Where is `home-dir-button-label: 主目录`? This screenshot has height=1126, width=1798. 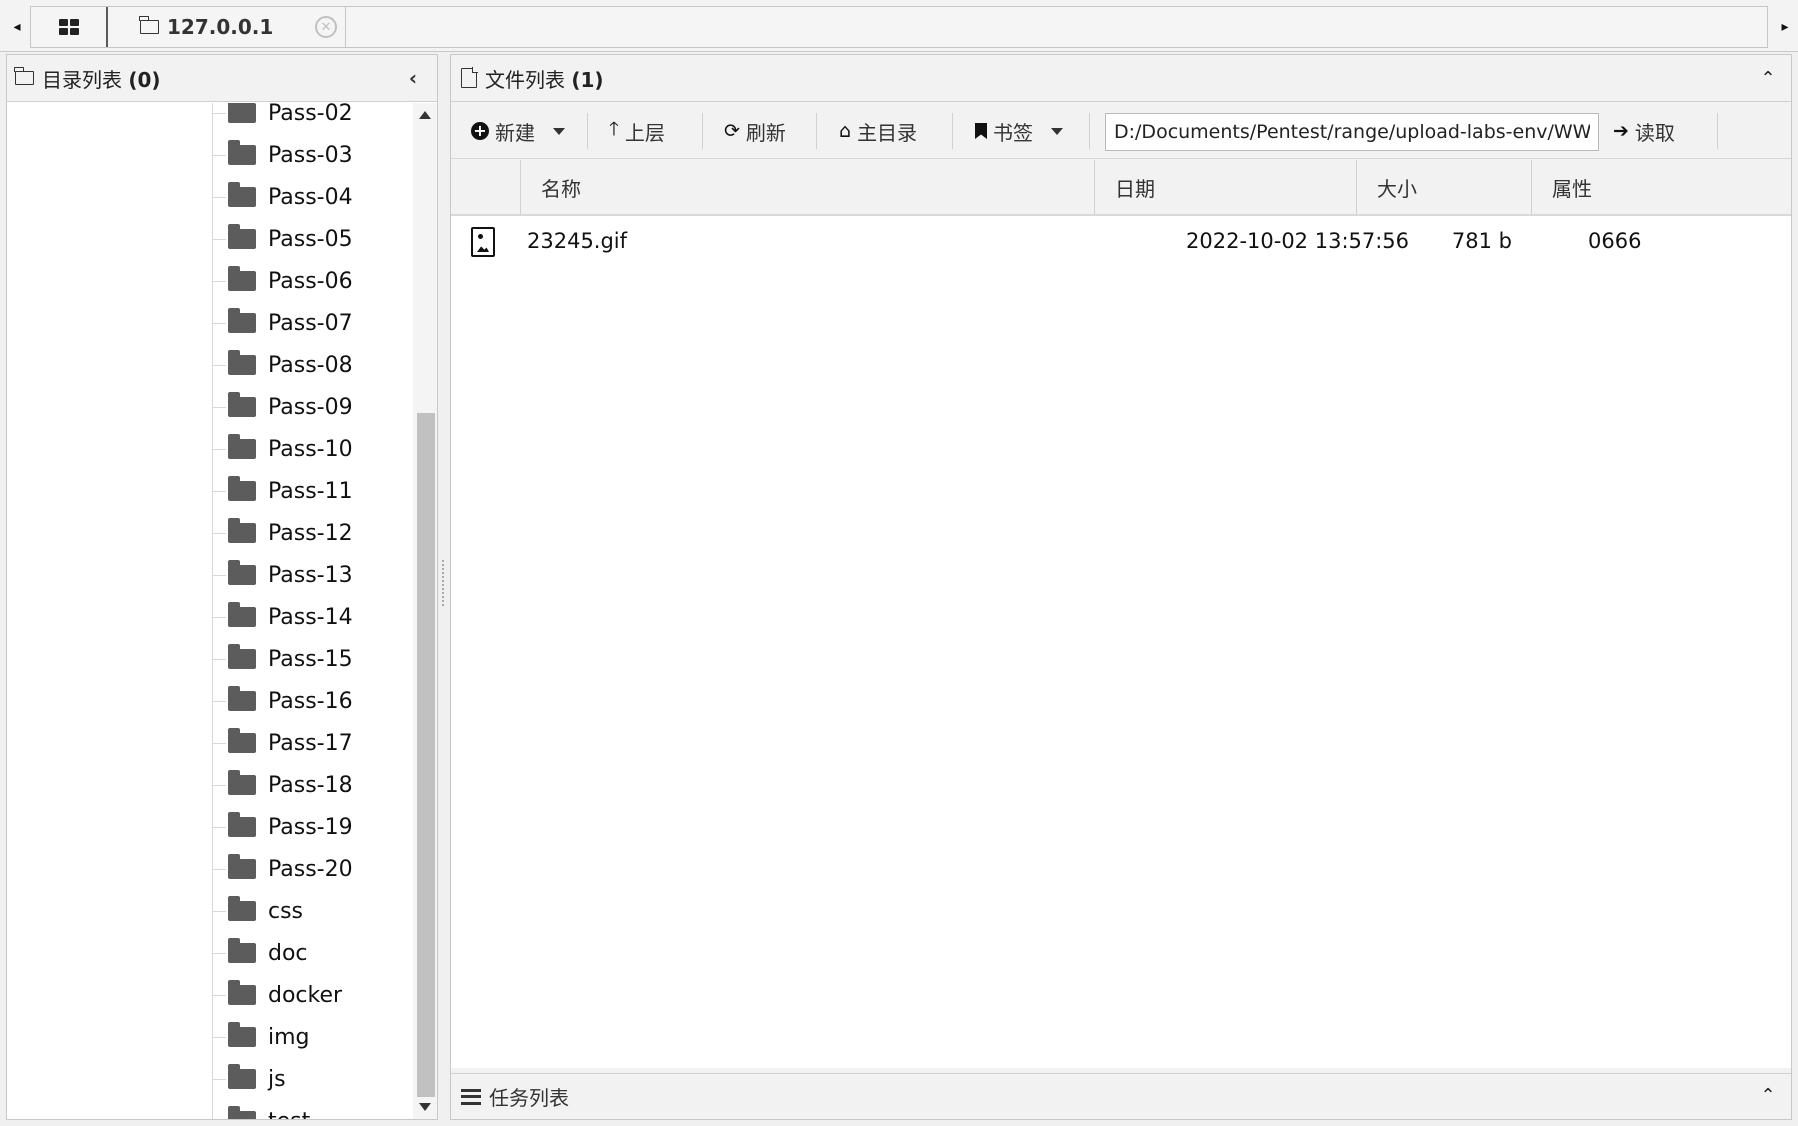
home-dir-button-label: 主目录 is located at coordinates (887, 132).